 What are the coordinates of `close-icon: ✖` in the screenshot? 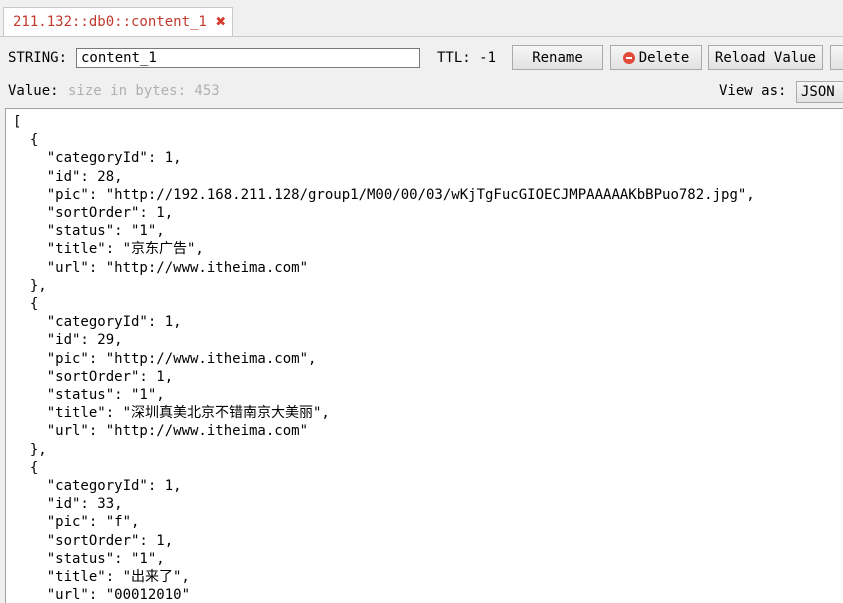 It's located at (221, 22).